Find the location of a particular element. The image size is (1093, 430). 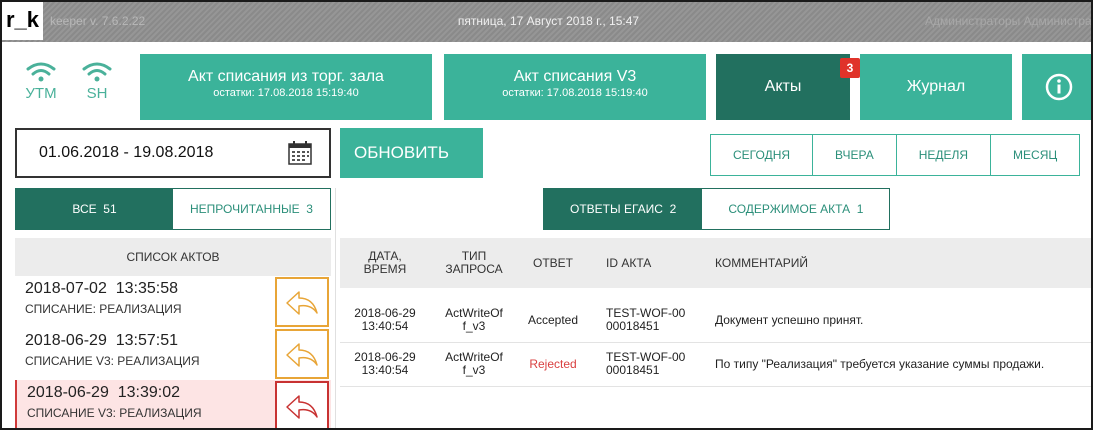

tab-all: ВСЕ 51 is located at coordinates (94, 209).